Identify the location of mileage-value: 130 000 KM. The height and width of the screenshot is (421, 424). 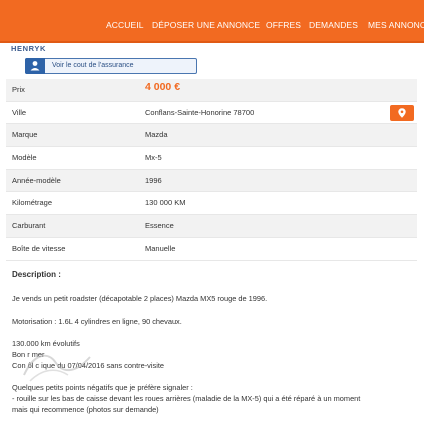
(165, 203).